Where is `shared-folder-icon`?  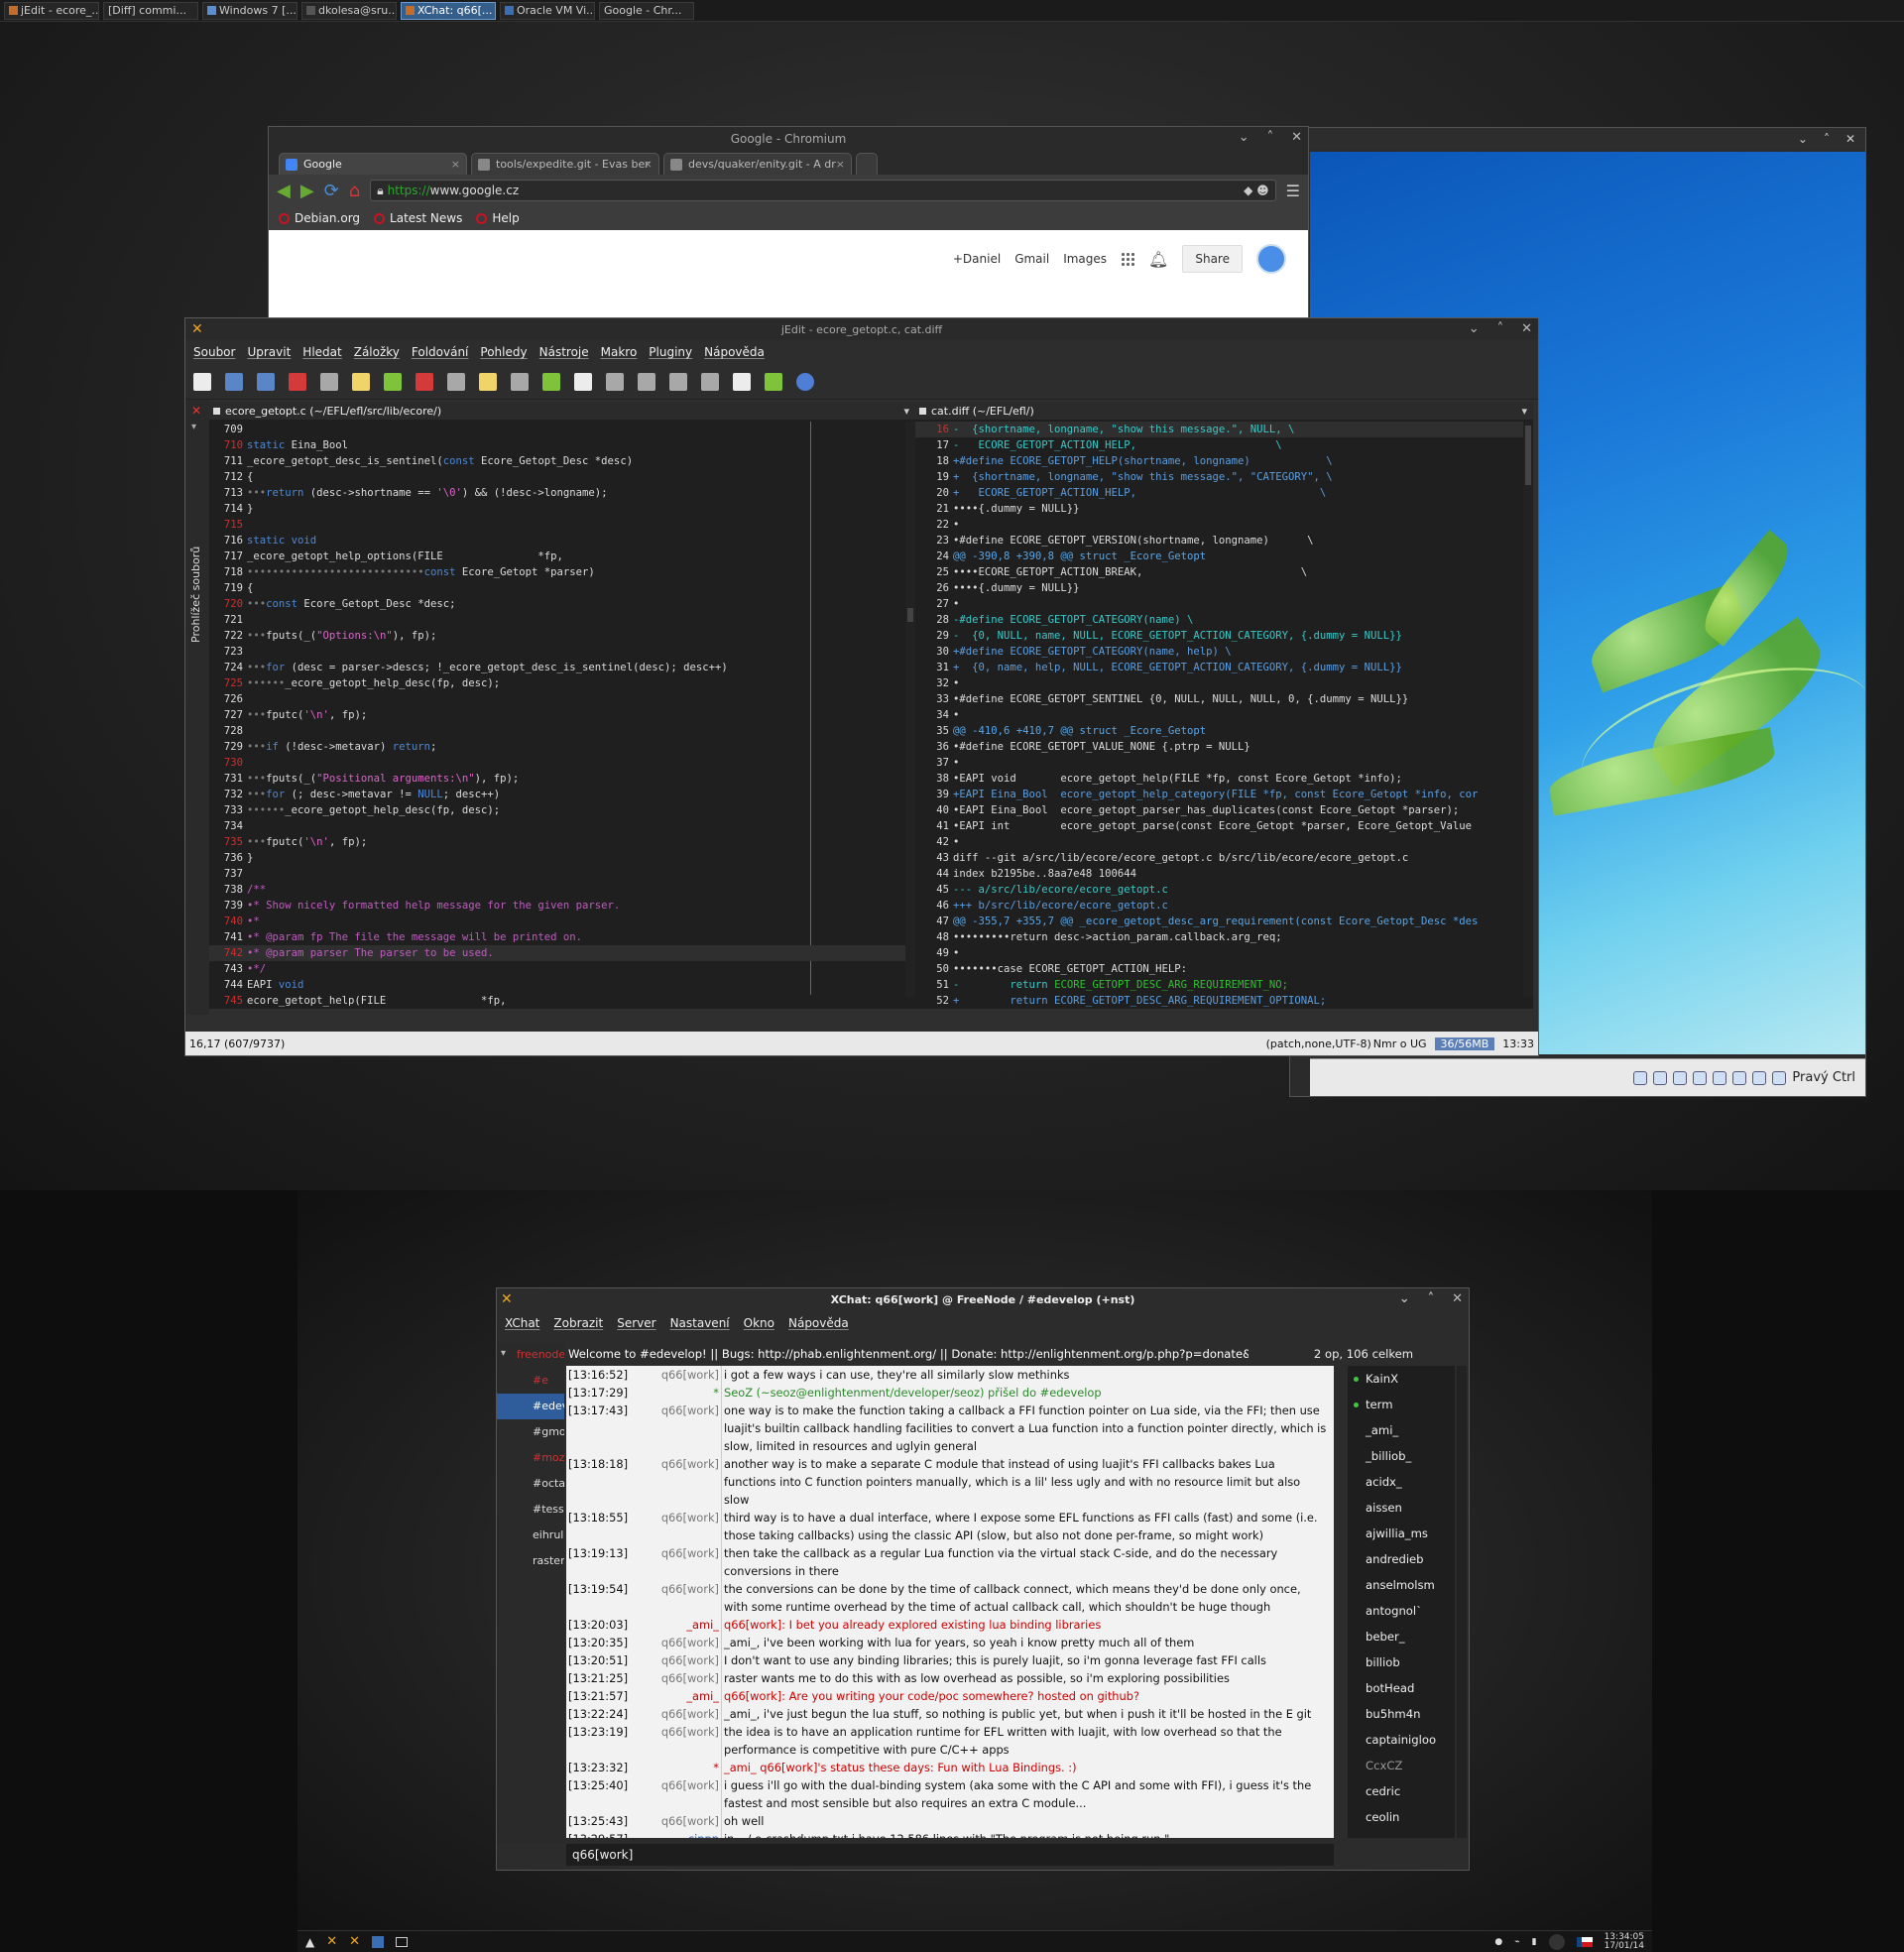 shared-folder-icon is located at coordinates (1700, 1077).